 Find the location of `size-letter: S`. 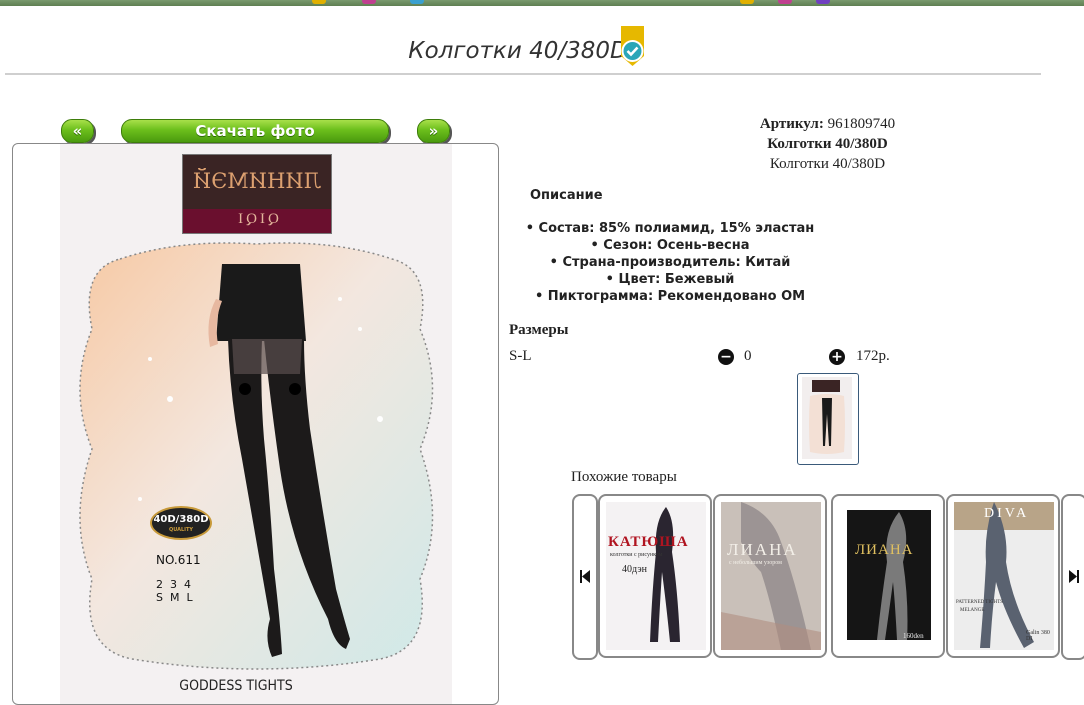

size-letter: S is located at coordinates (159, 597).